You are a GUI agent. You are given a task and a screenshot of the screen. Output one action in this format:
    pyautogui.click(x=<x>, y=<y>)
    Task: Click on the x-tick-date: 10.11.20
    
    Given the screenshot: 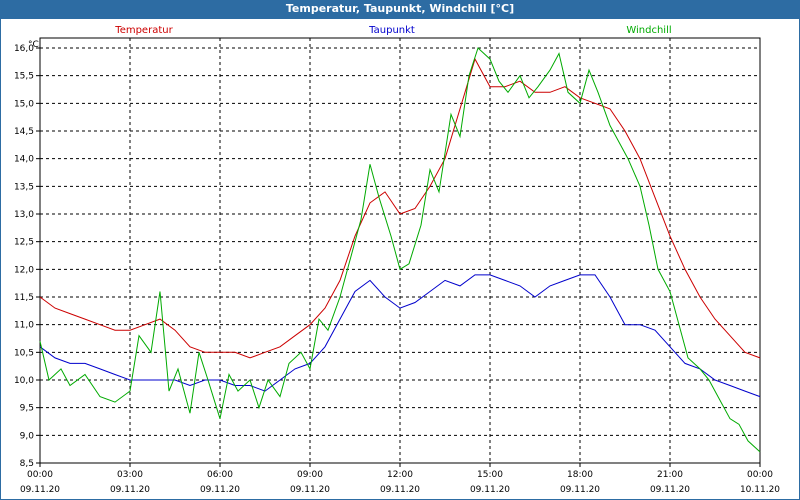 What is the action you would take?
    pyautogui.click(x=760, y=490)
    